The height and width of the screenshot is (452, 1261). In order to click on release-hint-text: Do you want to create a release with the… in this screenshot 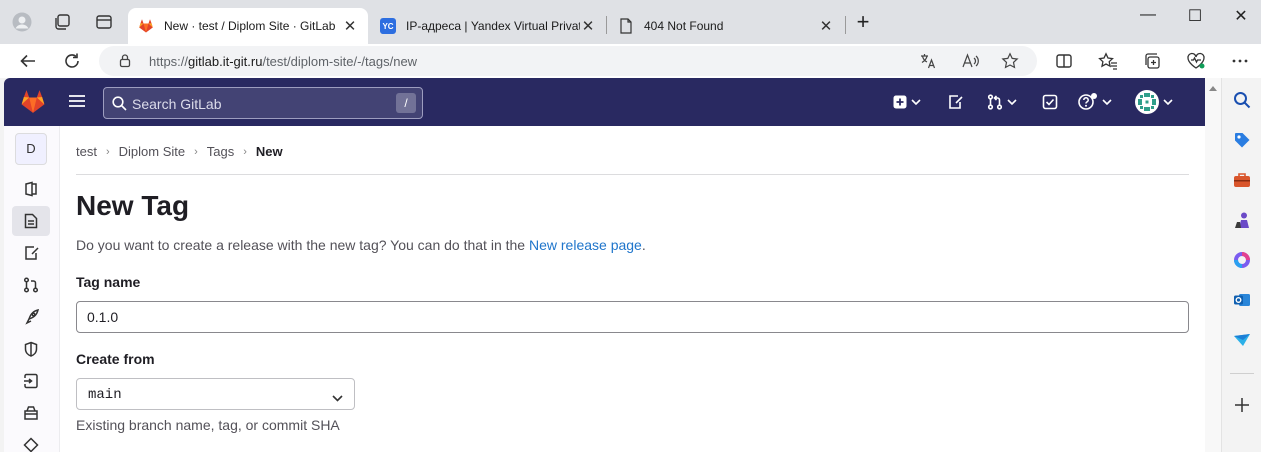, I will do `click(302, 245)`.